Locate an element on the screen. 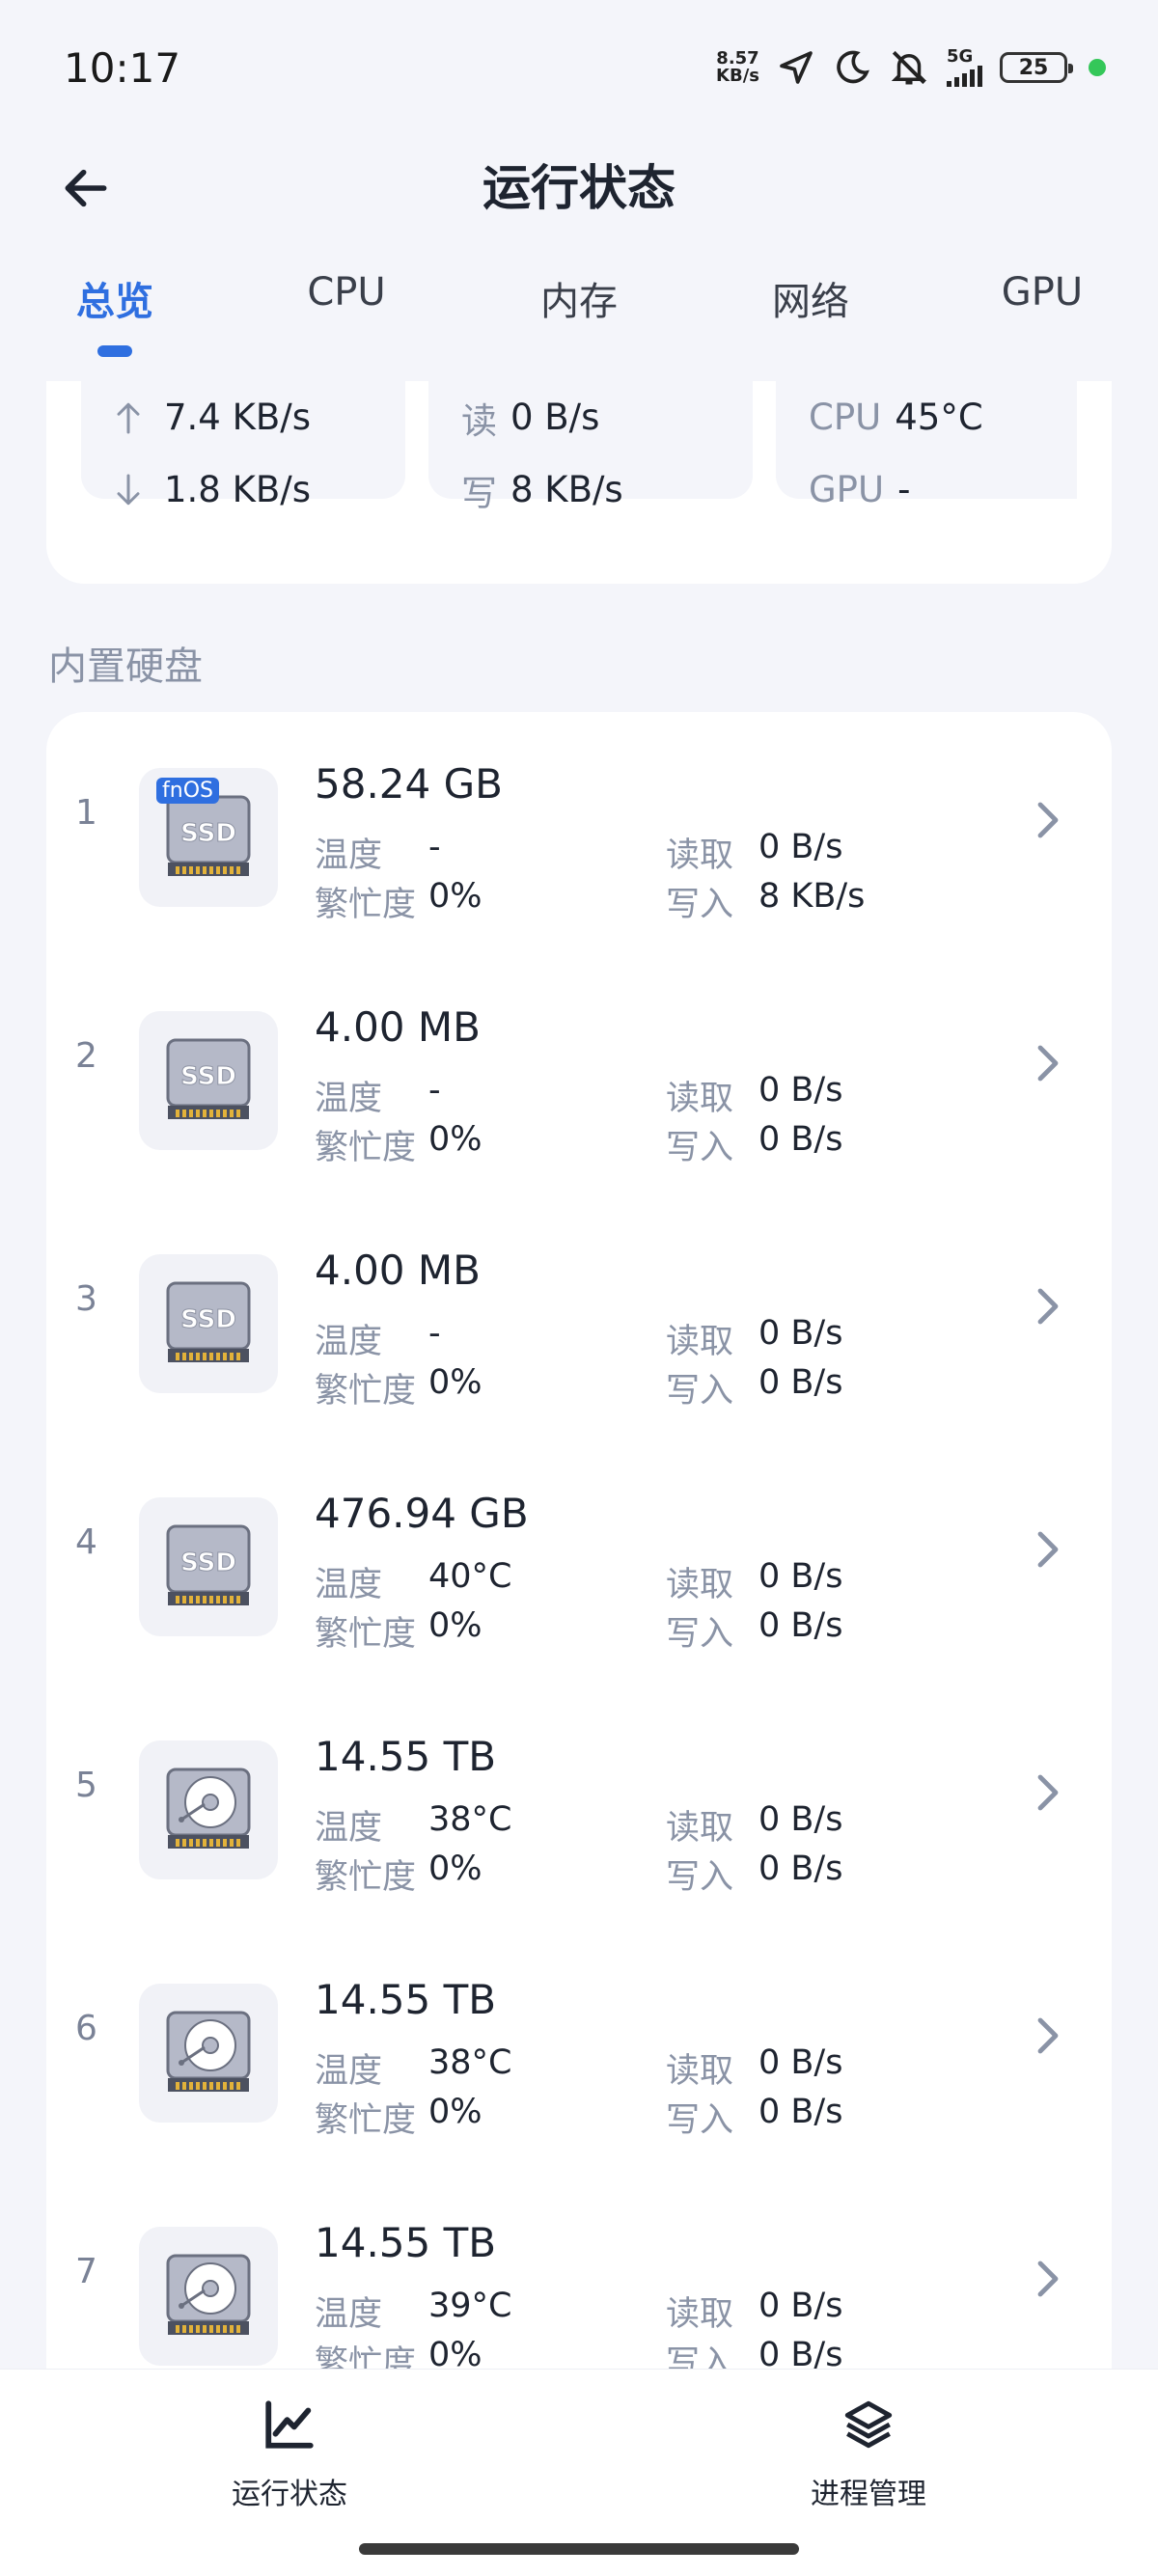  temperature-summary: CPU 45°C GPU - is located at coordinates (926, 445).